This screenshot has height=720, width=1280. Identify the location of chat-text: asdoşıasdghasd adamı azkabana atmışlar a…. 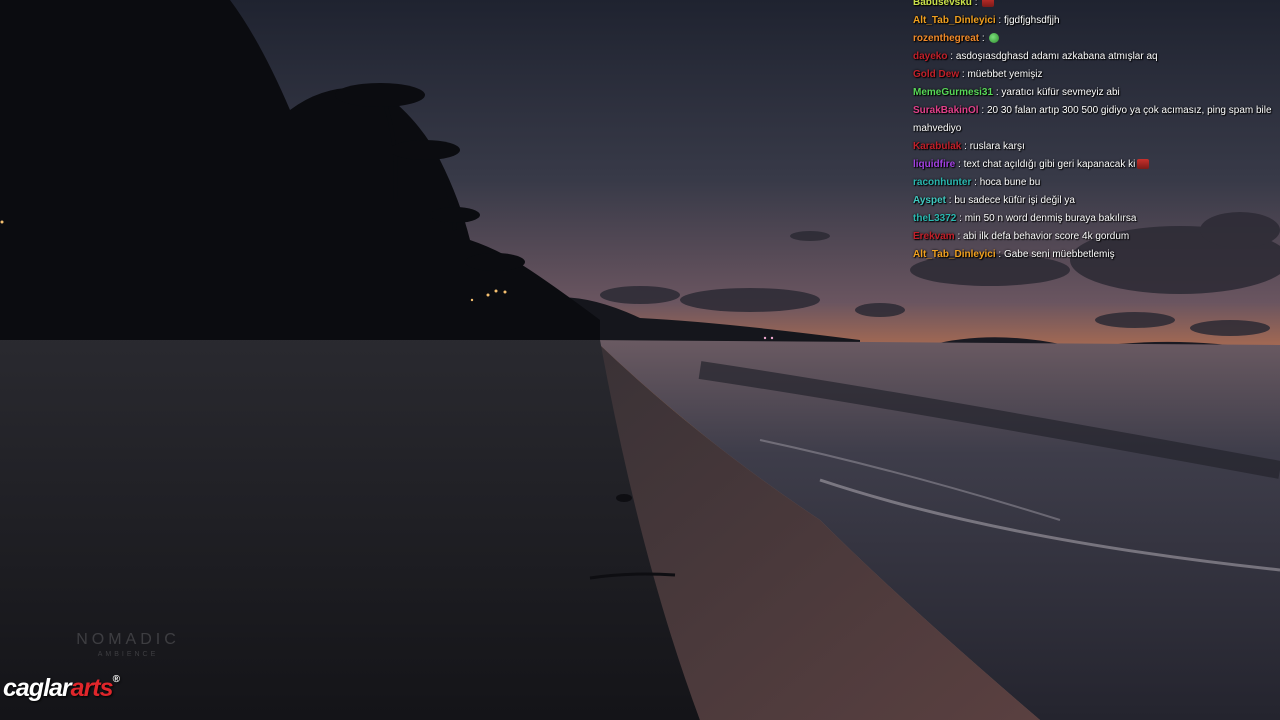
(1056, 56).